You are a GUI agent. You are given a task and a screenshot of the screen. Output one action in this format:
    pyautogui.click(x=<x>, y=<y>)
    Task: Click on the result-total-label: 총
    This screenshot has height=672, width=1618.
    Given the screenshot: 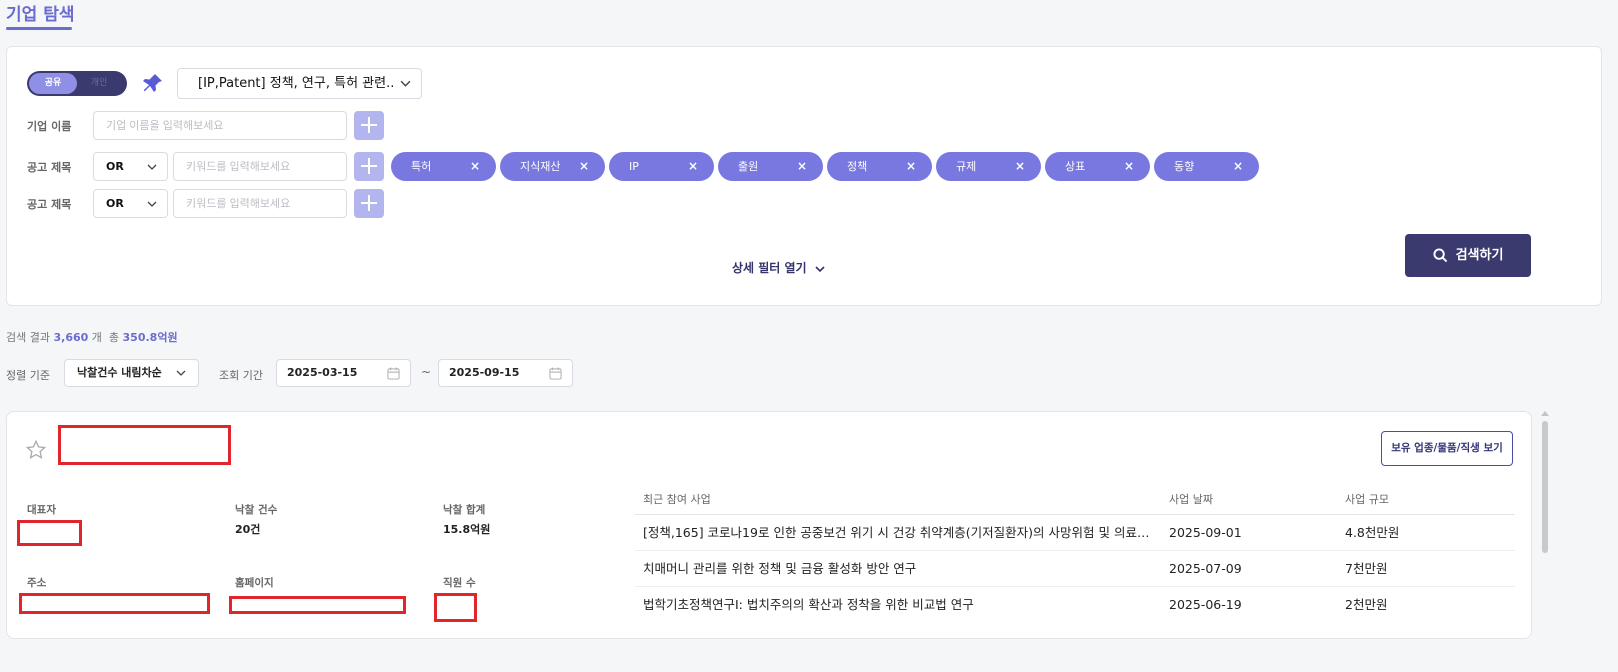 What is the action you would take?
    pyautogui.click(x=114, y=337)
    